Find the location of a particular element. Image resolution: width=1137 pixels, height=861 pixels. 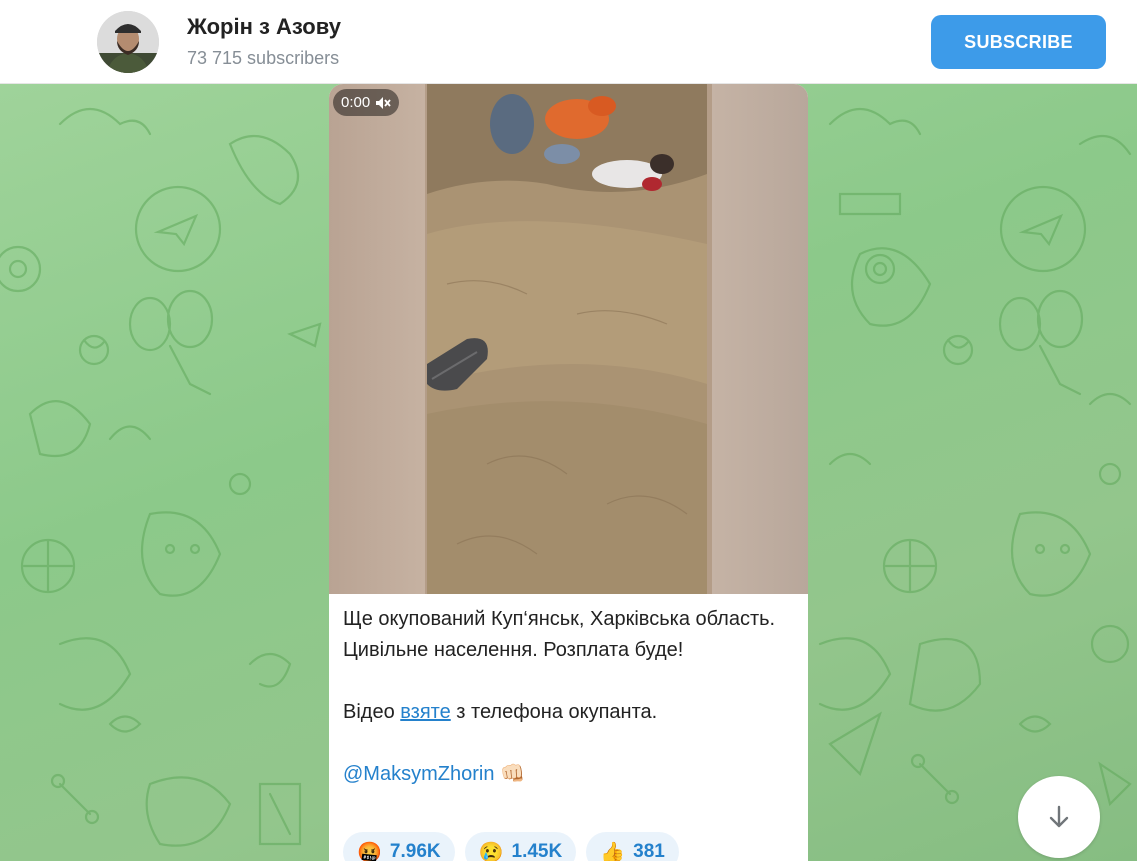

arrow-down-icon is located at coordinates (1059, 816).